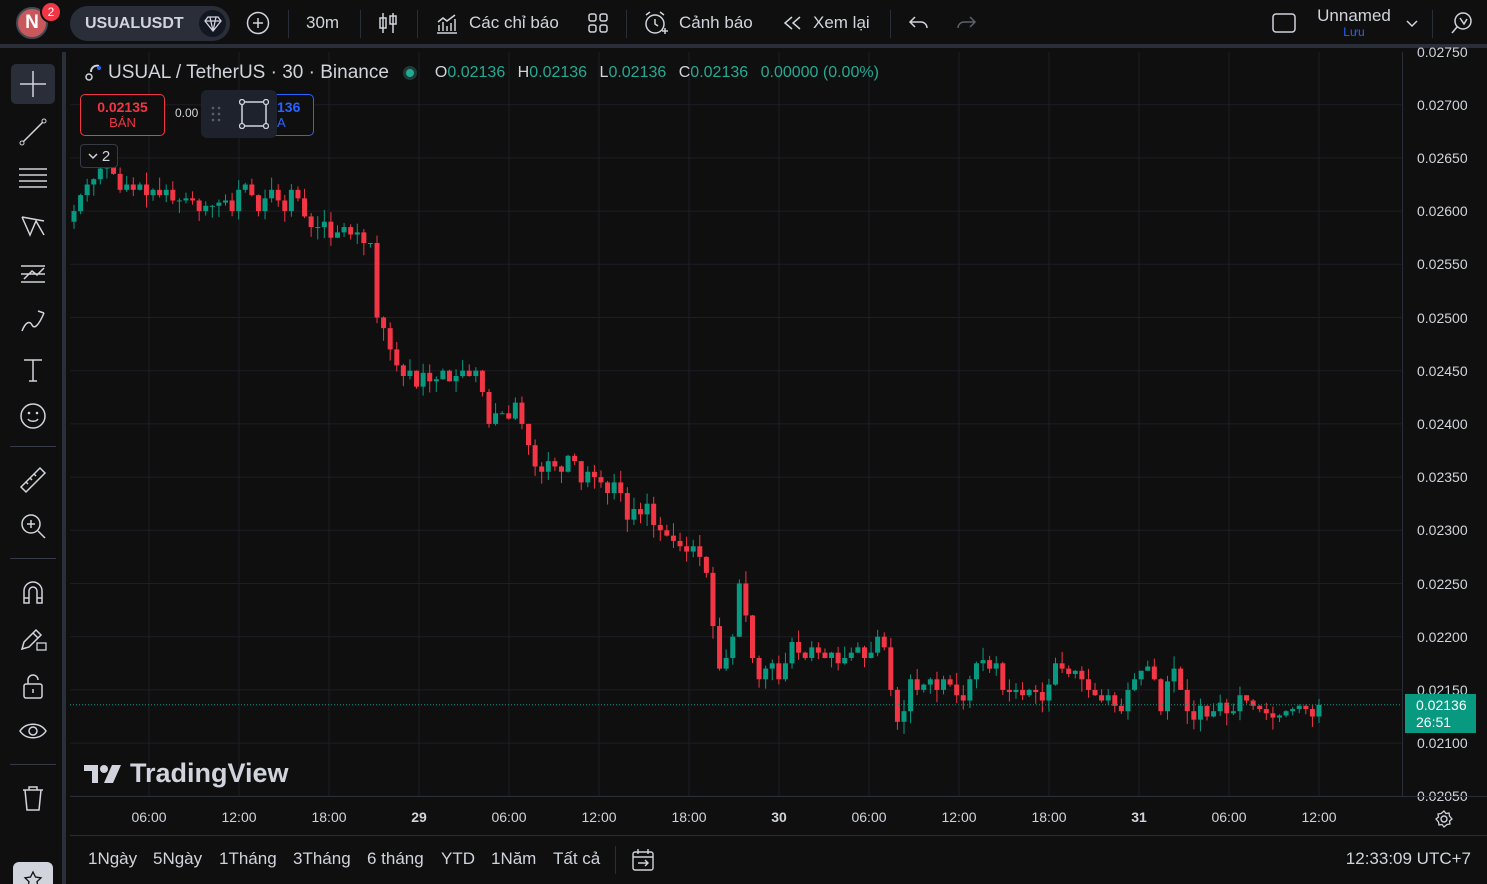 The image size is (1487, 884). Describe the element at coordinates (33, 798) in the screenshot. I see `delete-tool` at that location.